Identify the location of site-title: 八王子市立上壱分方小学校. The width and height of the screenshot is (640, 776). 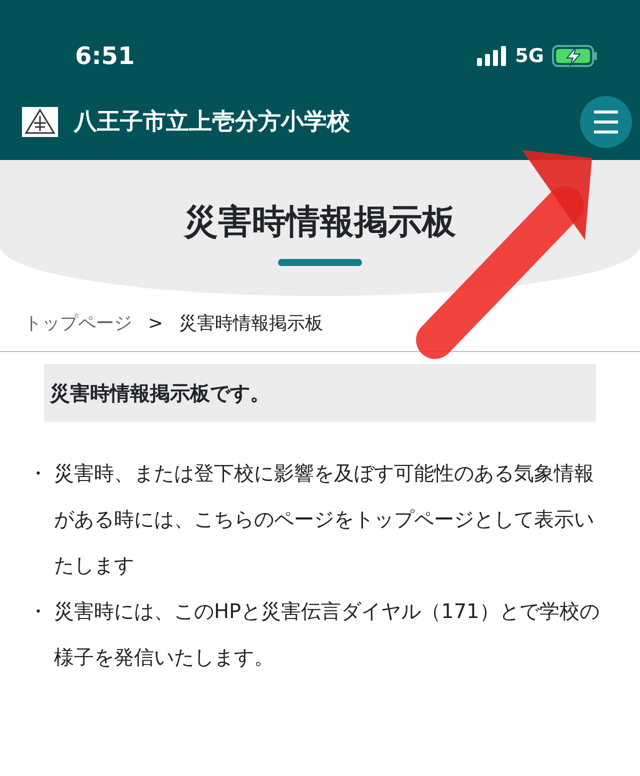
(212, 122).